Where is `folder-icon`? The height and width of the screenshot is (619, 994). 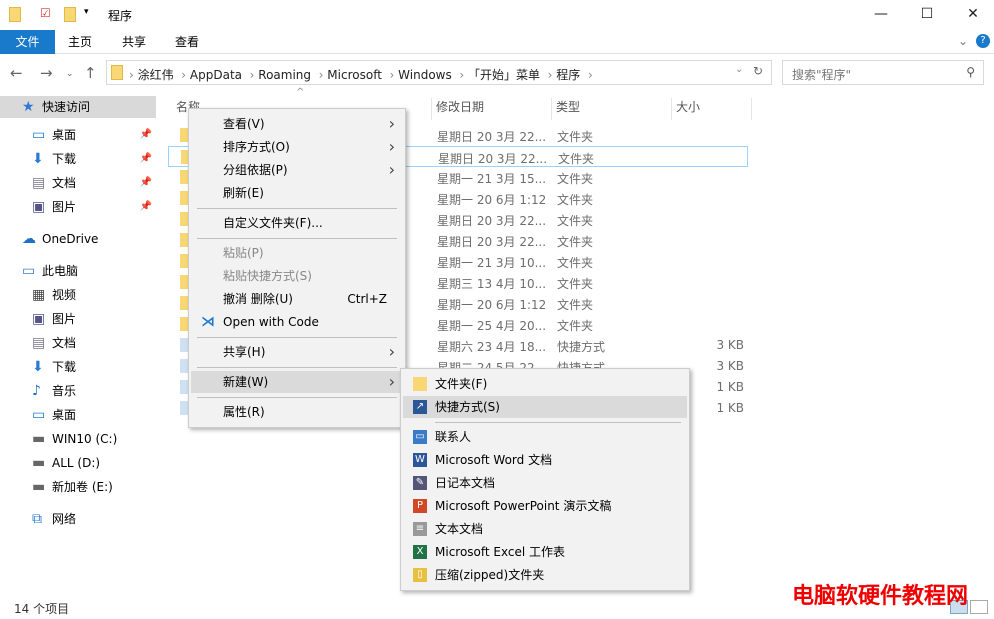 folder-icon is located at coordinates (15, 14).